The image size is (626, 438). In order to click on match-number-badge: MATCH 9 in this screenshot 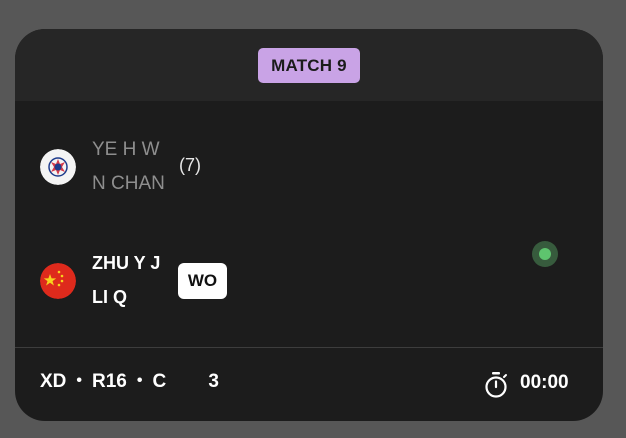, I will do `click(309, 65)`.